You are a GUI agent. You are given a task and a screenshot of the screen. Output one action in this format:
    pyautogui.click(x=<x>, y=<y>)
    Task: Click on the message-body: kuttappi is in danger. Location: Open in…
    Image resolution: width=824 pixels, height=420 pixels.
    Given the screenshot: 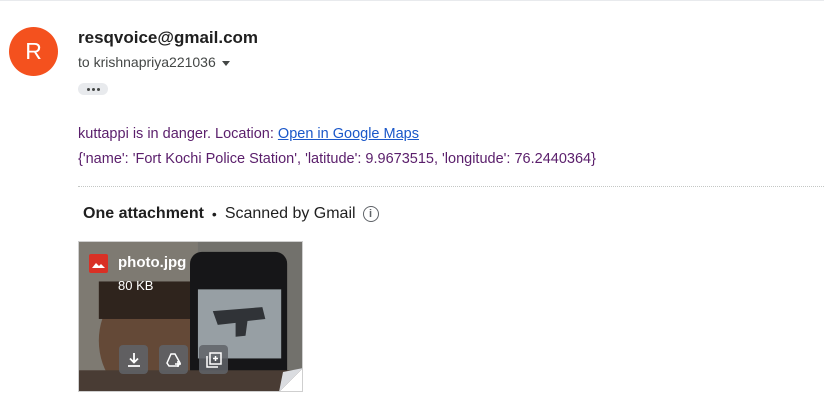 What is the action you would take?
    pyautogui.click(x=337, y=147)
    